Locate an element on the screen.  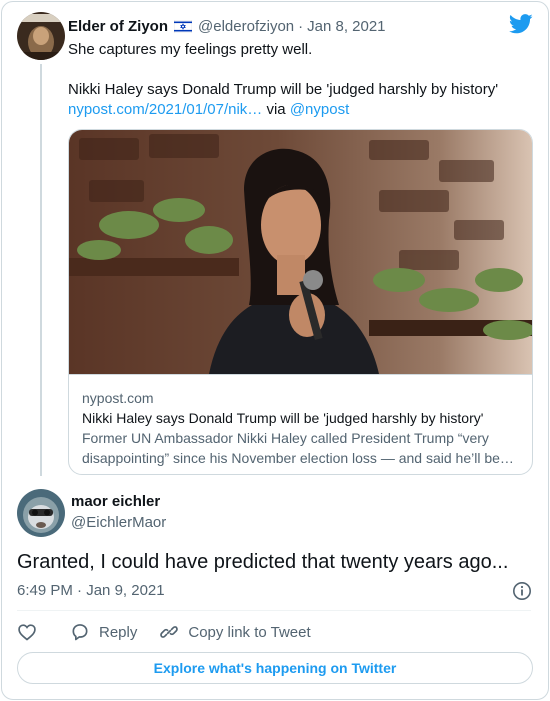
parent-tweet-date: Jan 8, 2021 is located at coordinates (346, 26).